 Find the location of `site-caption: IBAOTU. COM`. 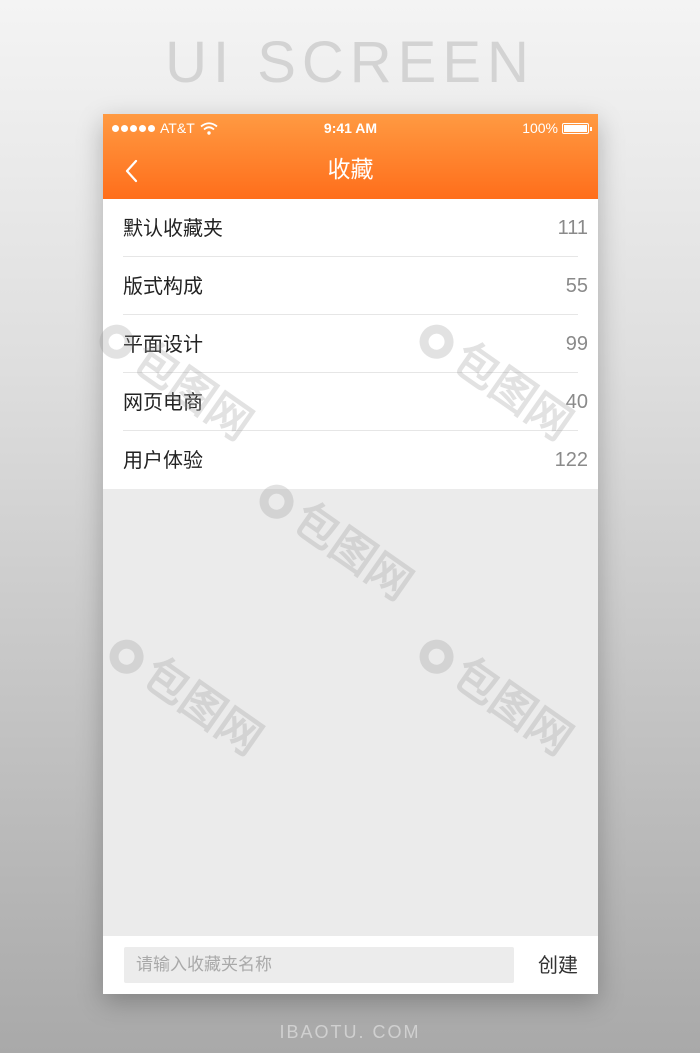

site-caption: IBAOTU. COM is located at coordinates (350, 1032).